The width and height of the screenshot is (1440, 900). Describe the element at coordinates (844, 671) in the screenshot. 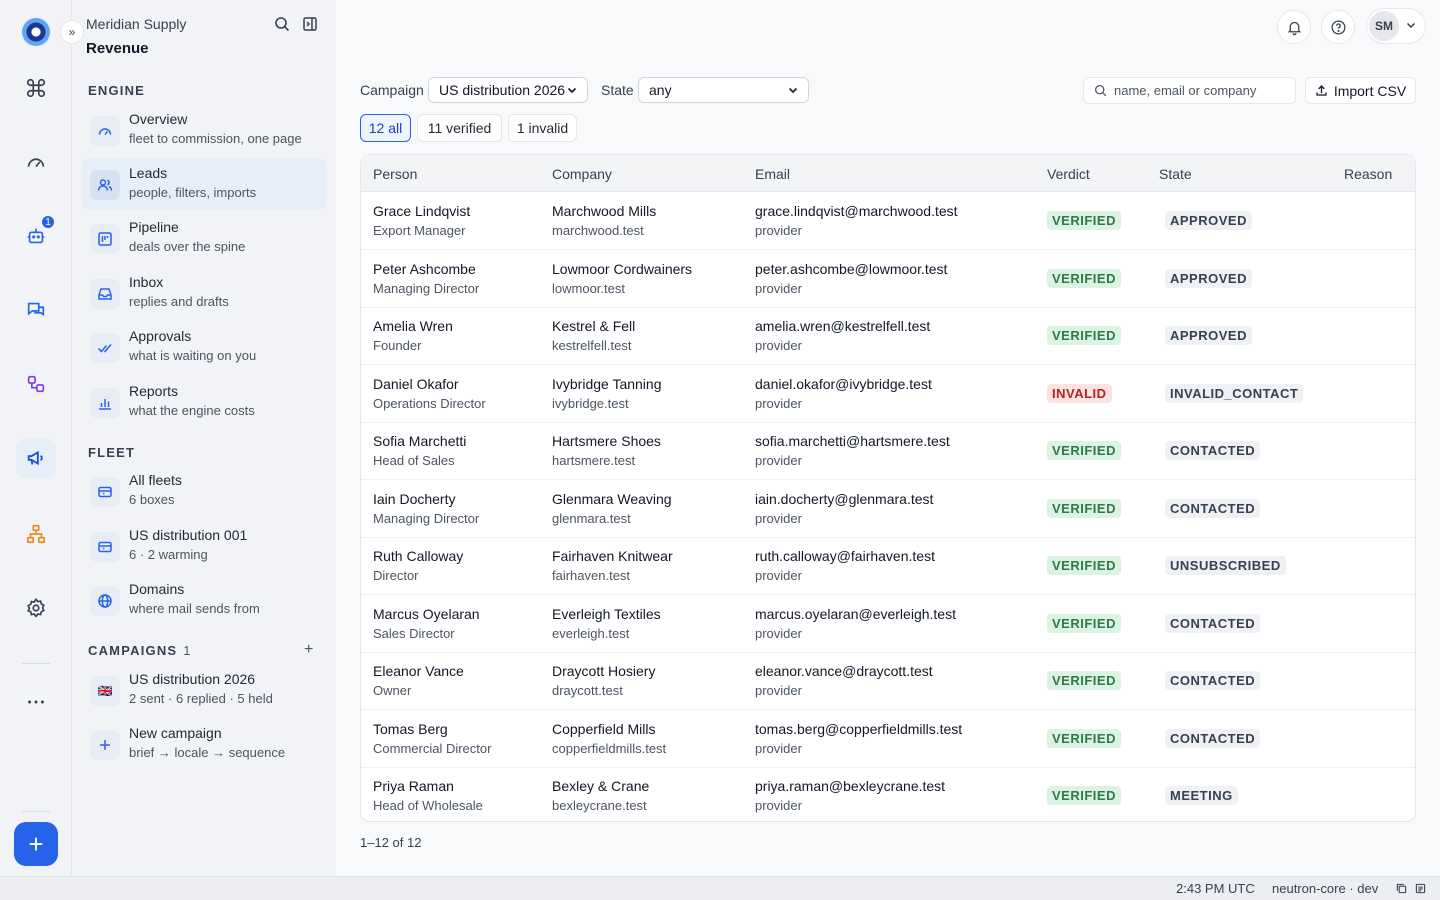

I see `email-address: eleanor.vance@draycott.test` at that location.